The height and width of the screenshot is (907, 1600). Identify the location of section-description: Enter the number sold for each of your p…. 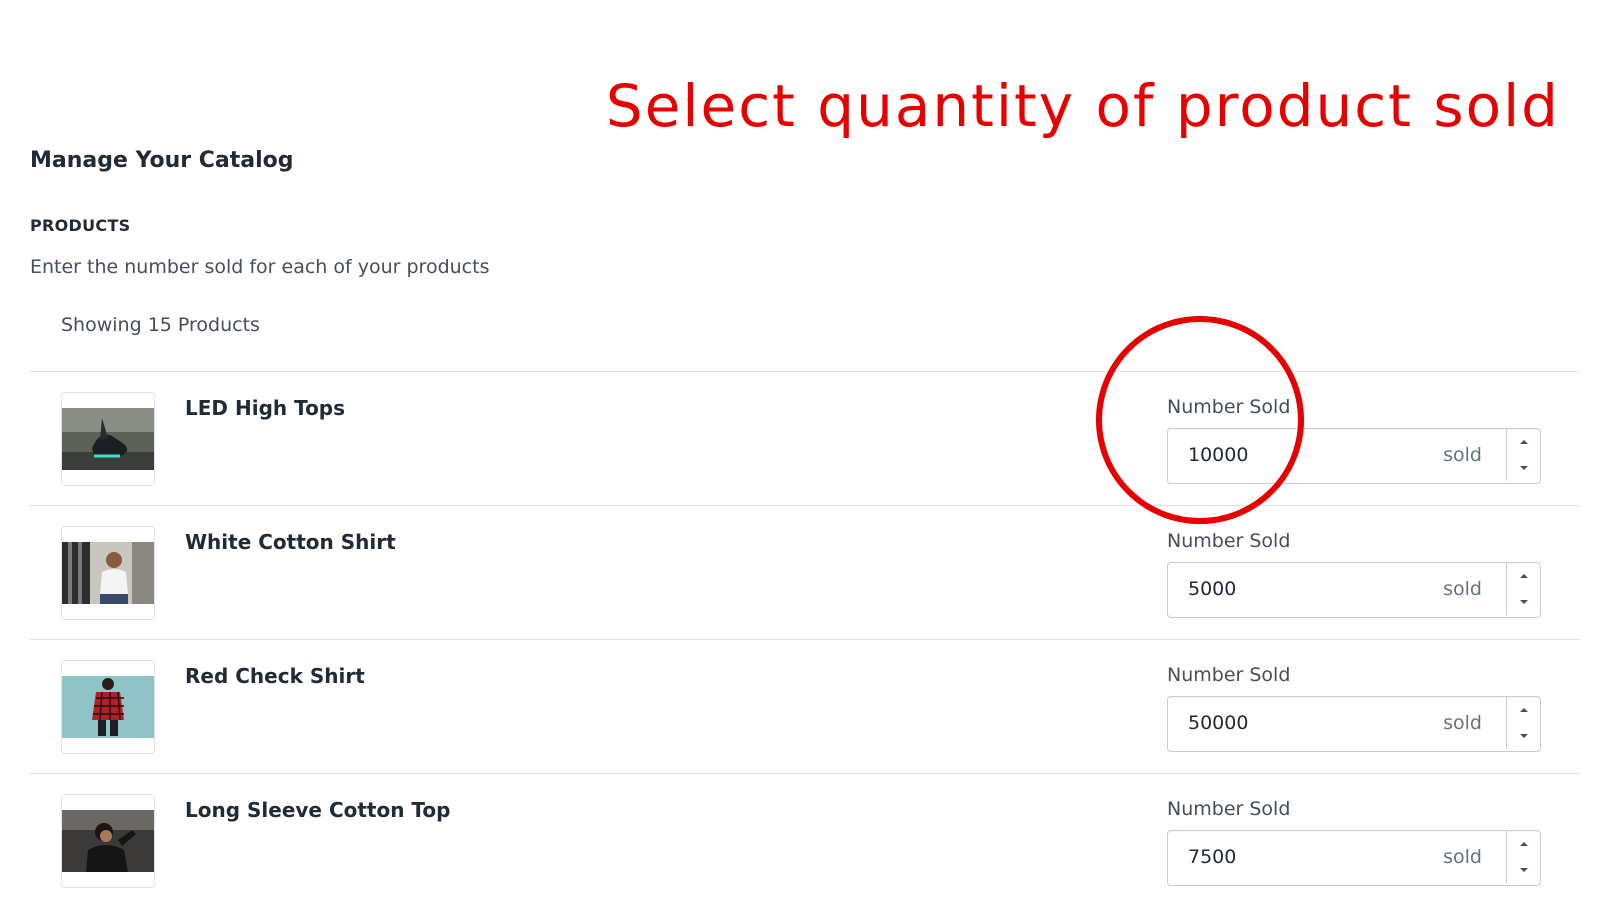
(260, 267).